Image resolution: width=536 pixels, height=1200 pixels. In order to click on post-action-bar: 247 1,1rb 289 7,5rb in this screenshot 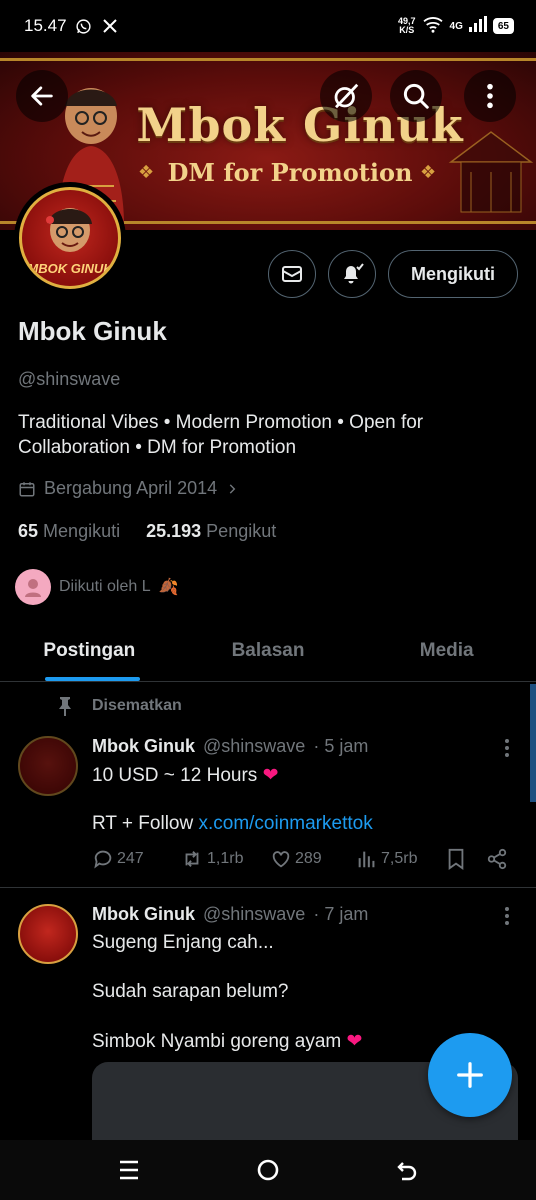, I will do `click(302, 859)`.